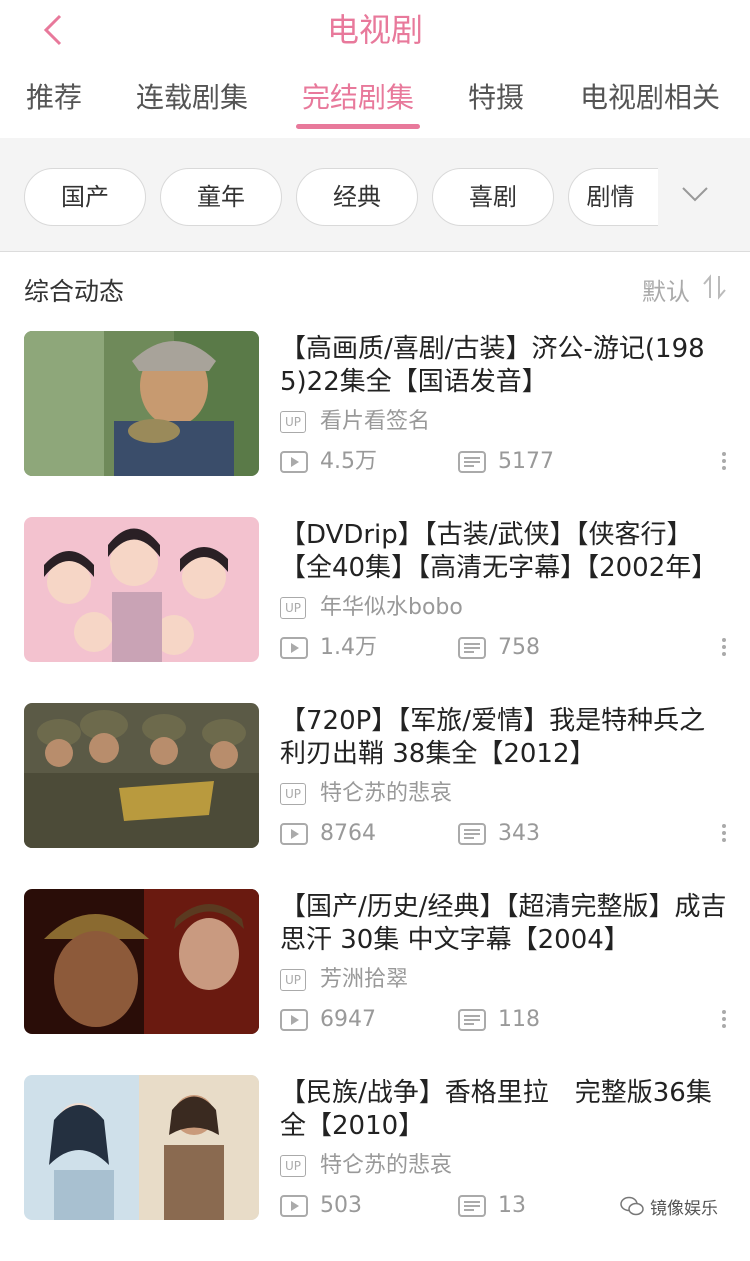  What do you see at coordinates (505, 738) in the screenshot?
I see `video-title: 【720P】【军旅/爱情】我是特种兵之利刃出鞘 38集全【2012】` at bounding box center [505, 738].